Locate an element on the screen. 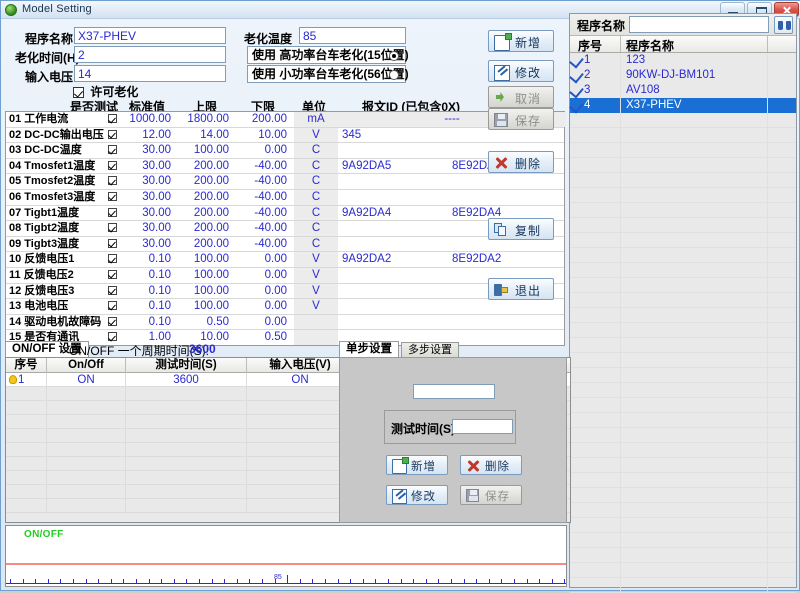 This screenshot has width=800, height=593. table-row: 12 反馈电压3 0.10 100.00 0.00 V is located at coordinates (285, 291).